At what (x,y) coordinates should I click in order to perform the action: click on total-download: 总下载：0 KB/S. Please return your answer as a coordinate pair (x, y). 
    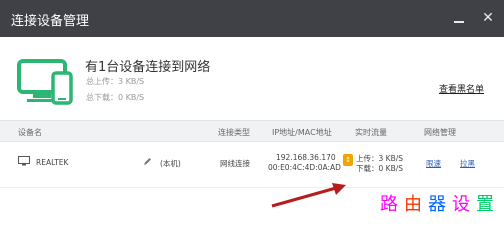
    Looking at the image, I should click on (115, 97).